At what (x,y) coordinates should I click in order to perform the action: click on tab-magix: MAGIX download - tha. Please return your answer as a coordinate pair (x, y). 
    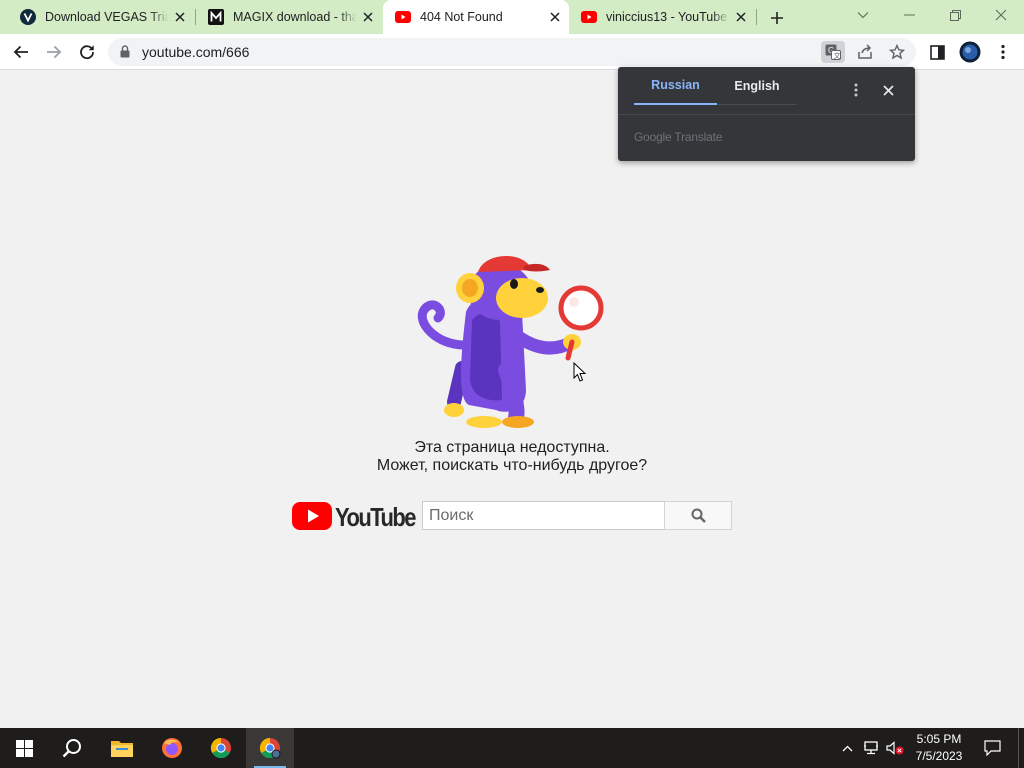
    Looking at the image, I should click on (289, 17).